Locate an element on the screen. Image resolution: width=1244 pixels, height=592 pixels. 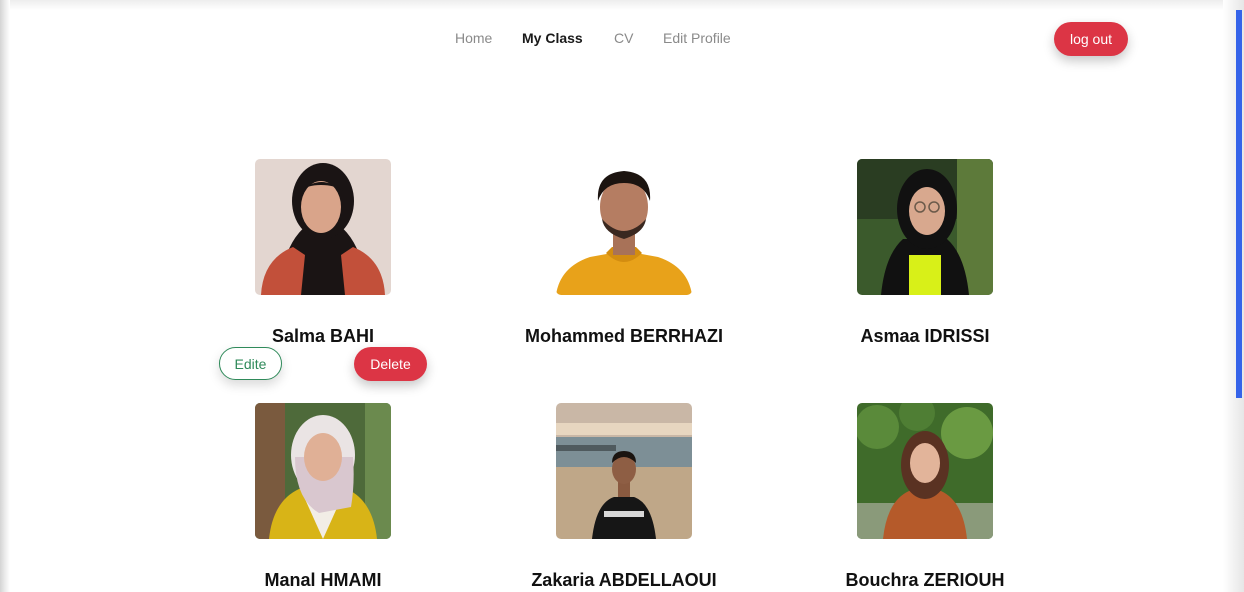
logout-button: log out is located at coordinates (1091, 39).